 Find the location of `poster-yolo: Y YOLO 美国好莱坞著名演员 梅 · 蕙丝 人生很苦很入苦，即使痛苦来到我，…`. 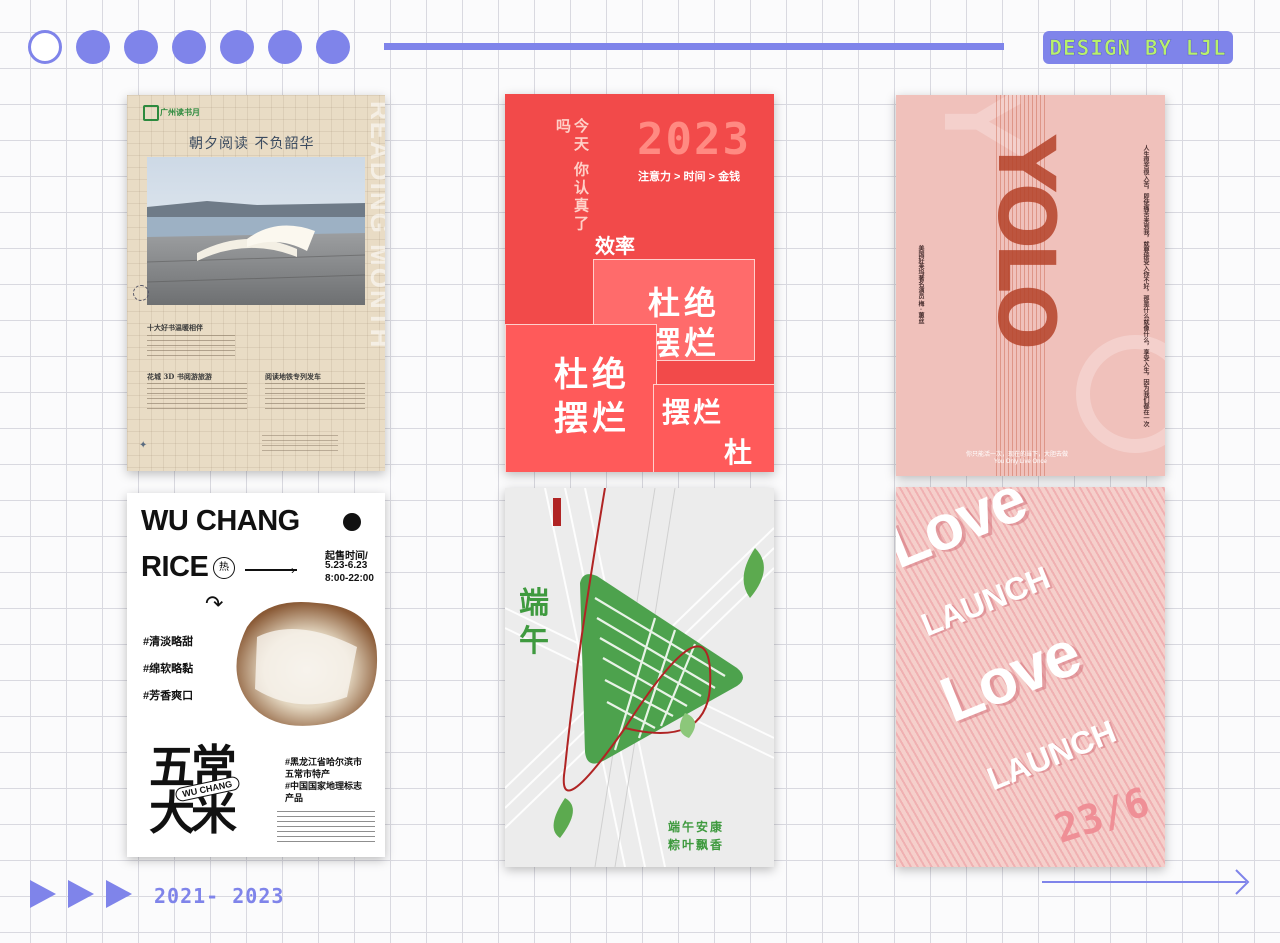

poster-yolo: Y YOLO 美国好莱坞著名演员 梅 · 蕙丝 人生很苦很入苦，即使痛苦来到我，… is located at coordinates (1030, 285).